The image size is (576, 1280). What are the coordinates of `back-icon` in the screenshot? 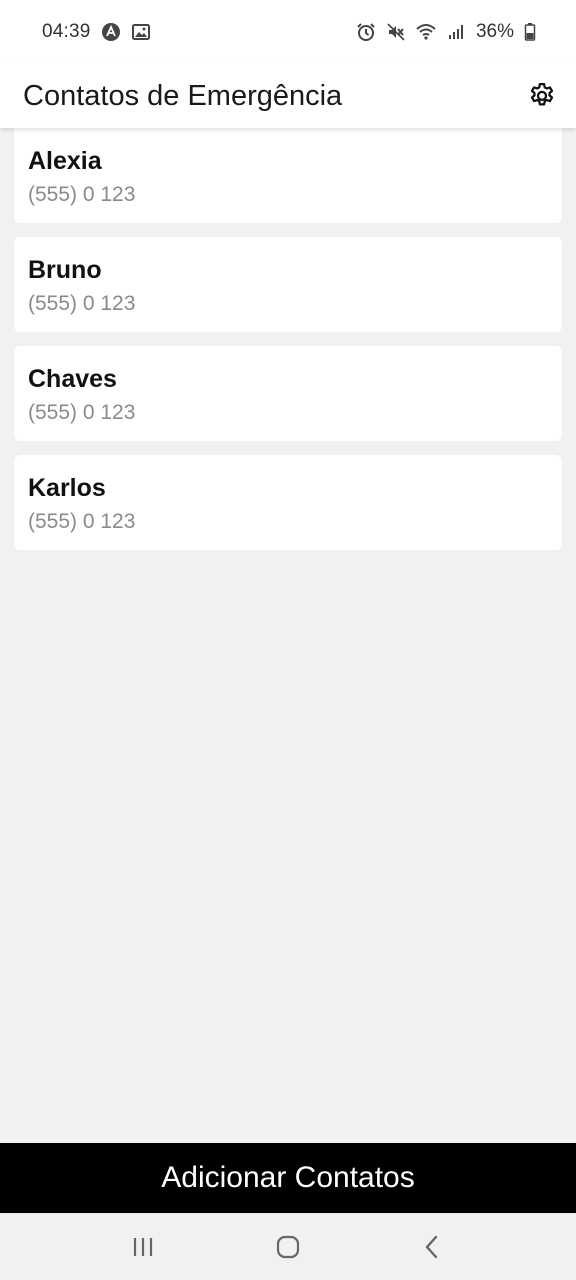 It's located at (432, 1246).